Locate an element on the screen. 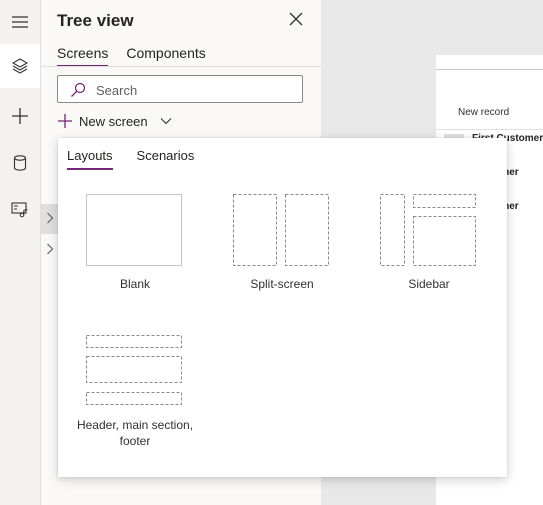 Image resolution: width=543 pixels, height=505 pixels. tree-view-button is located at coordinates (20, 66).